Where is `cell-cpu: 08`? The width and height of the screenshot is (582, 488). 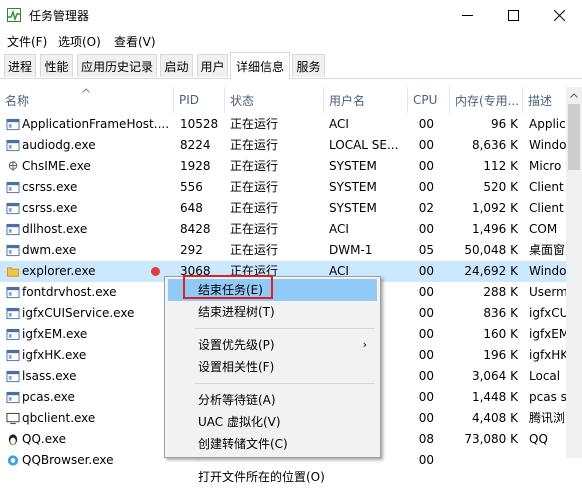
cell-cpu: 08 is located at coordinates (426, 439).